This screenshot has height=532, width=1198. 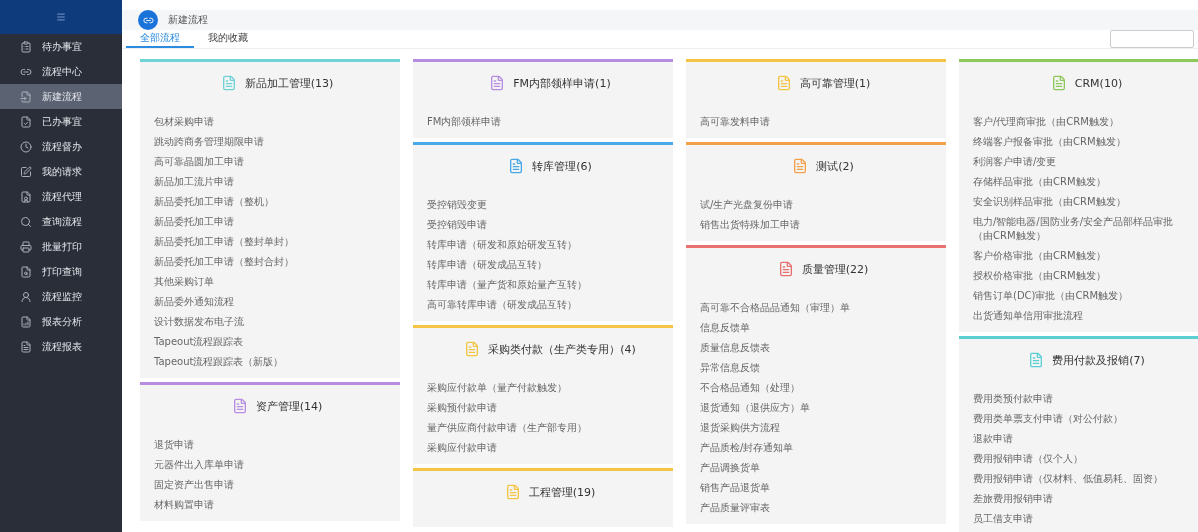 What do you see at coordinates (1098, 360) in the screenshot?
I see `card-title: 费用付款及报销(7)` at bounding box center [1098, 360].